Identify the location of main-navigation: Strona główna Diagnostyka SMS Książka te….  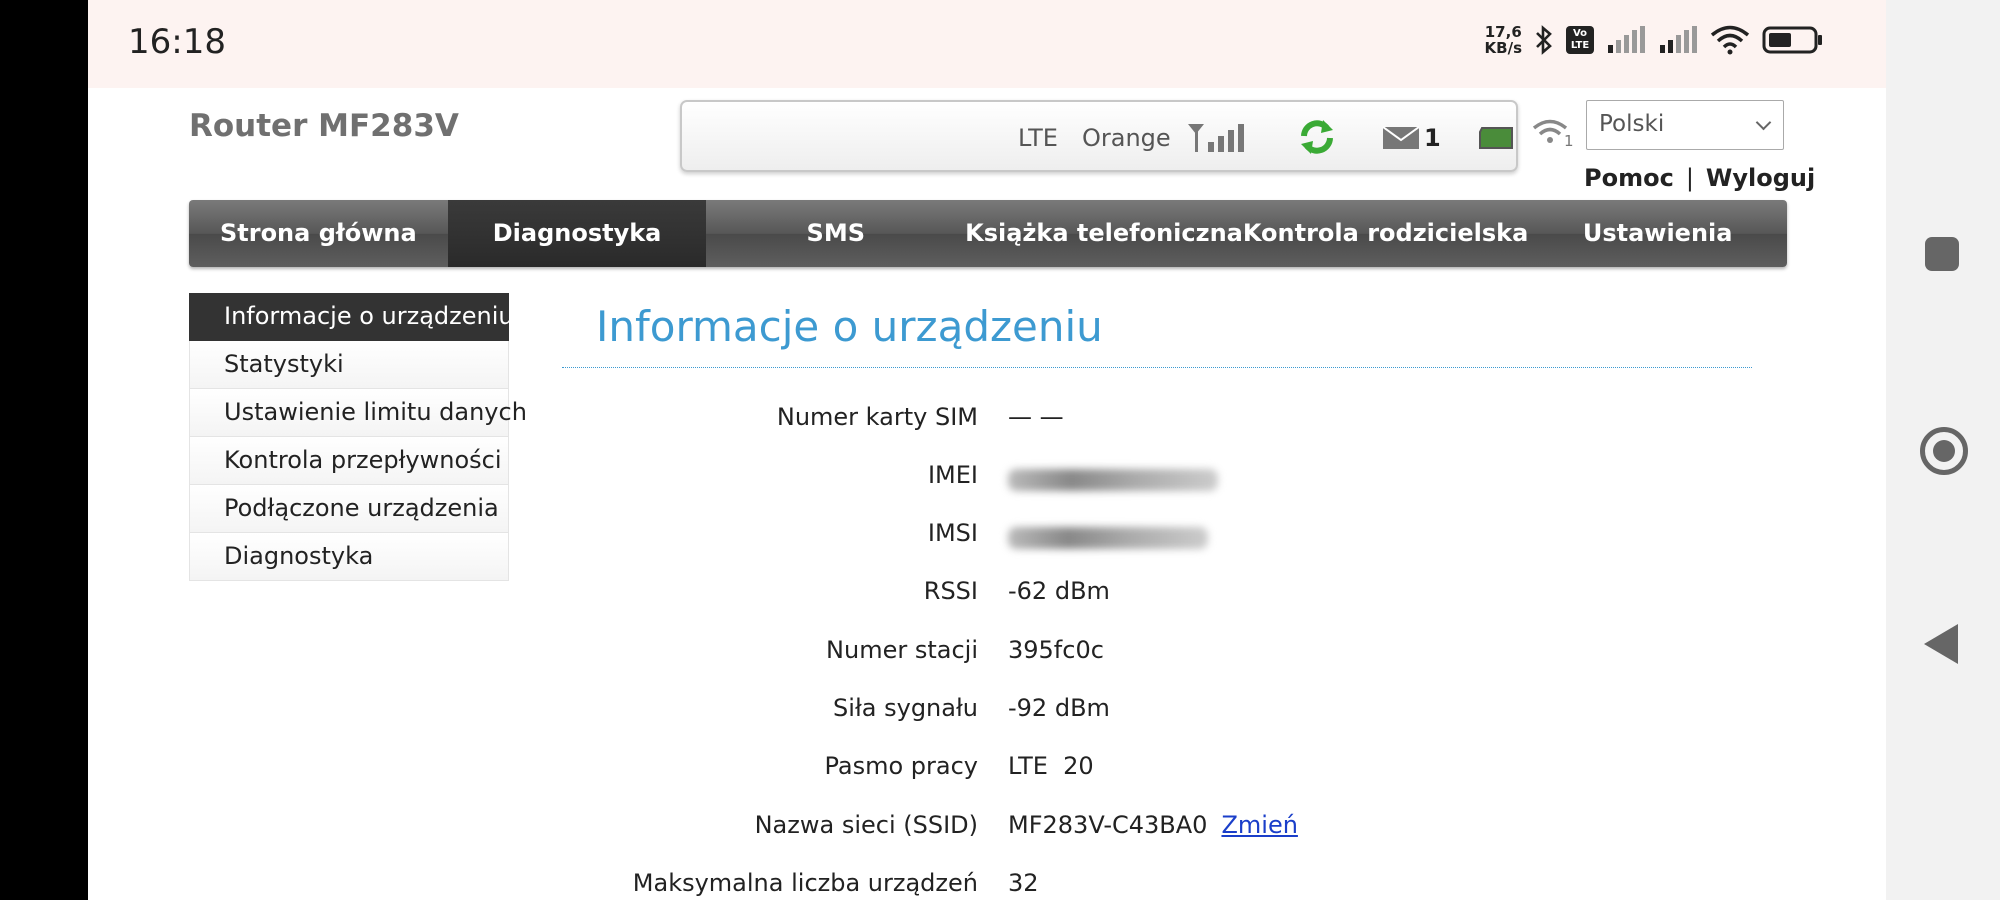
(988, 233).